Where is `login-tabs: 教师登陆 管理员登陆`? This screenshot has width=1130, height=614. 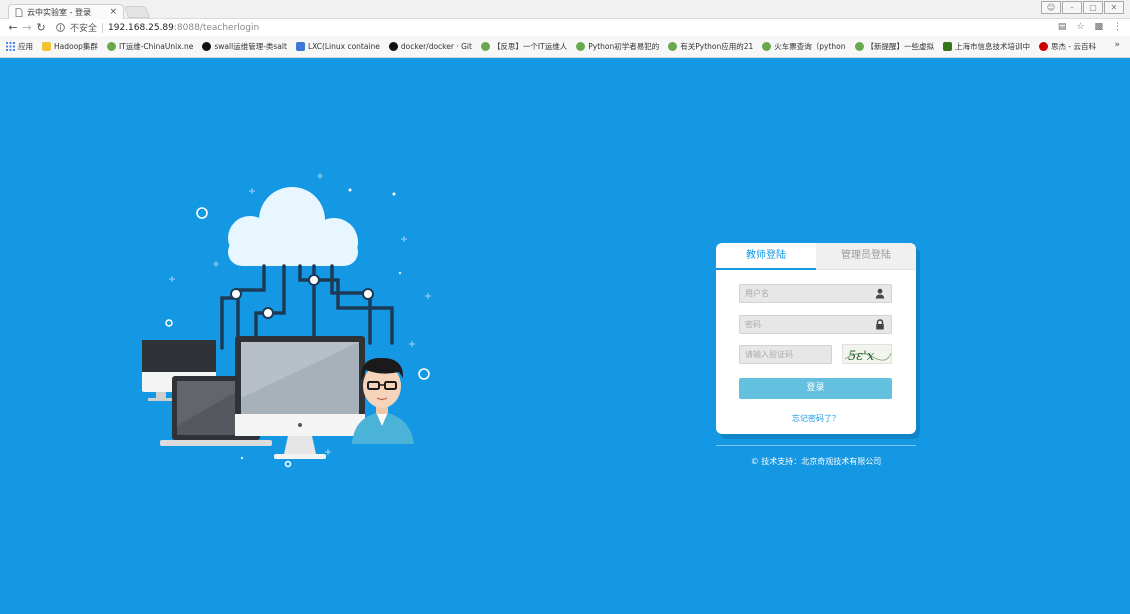
login-tabs: 教师登陆 管理员登陆 is located at coordinates (816, 256).